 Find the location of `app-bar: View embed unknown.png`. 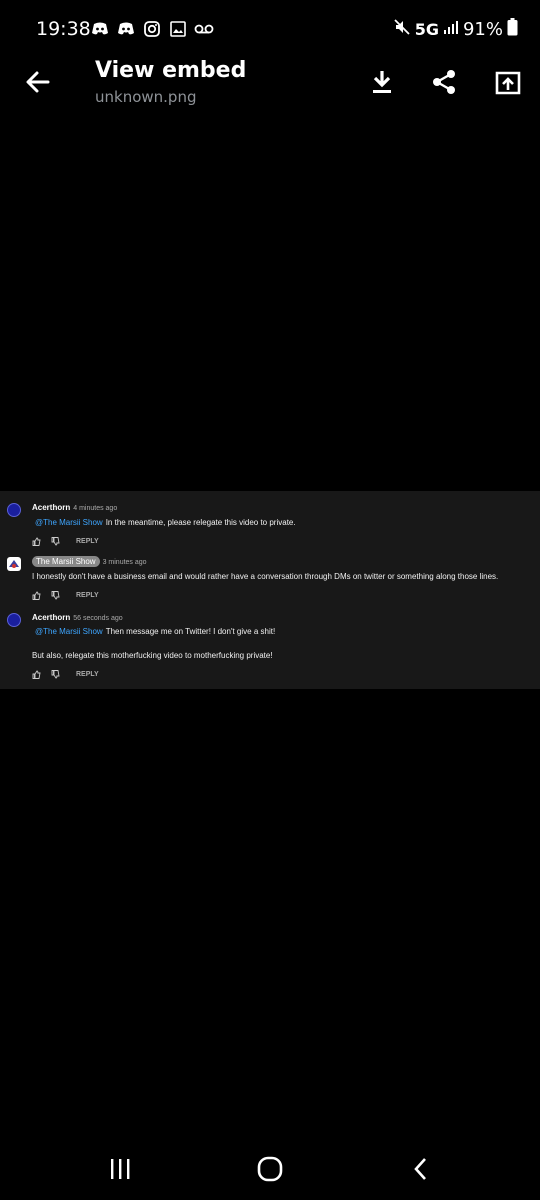

app-bar: View embed unknown.png is located at coordinates (270, 84).